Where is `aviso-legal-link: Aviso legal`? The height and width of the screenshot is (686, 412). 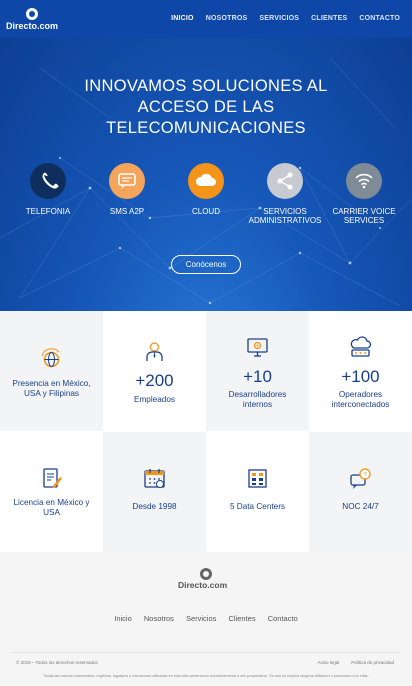 aviso-legal-link: Aviso legal is located at coordinates (329, 662).